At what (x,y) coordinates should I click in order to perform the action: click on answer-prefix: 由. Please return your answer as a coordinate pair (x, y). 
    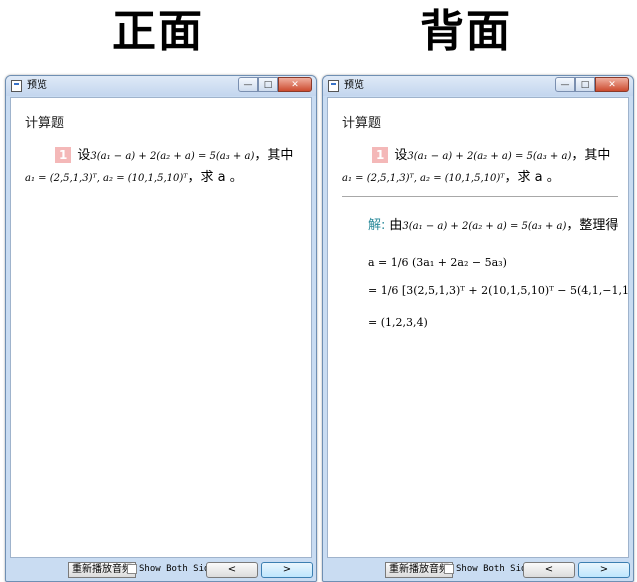
    Looking at the image, I should click on (396, 225).